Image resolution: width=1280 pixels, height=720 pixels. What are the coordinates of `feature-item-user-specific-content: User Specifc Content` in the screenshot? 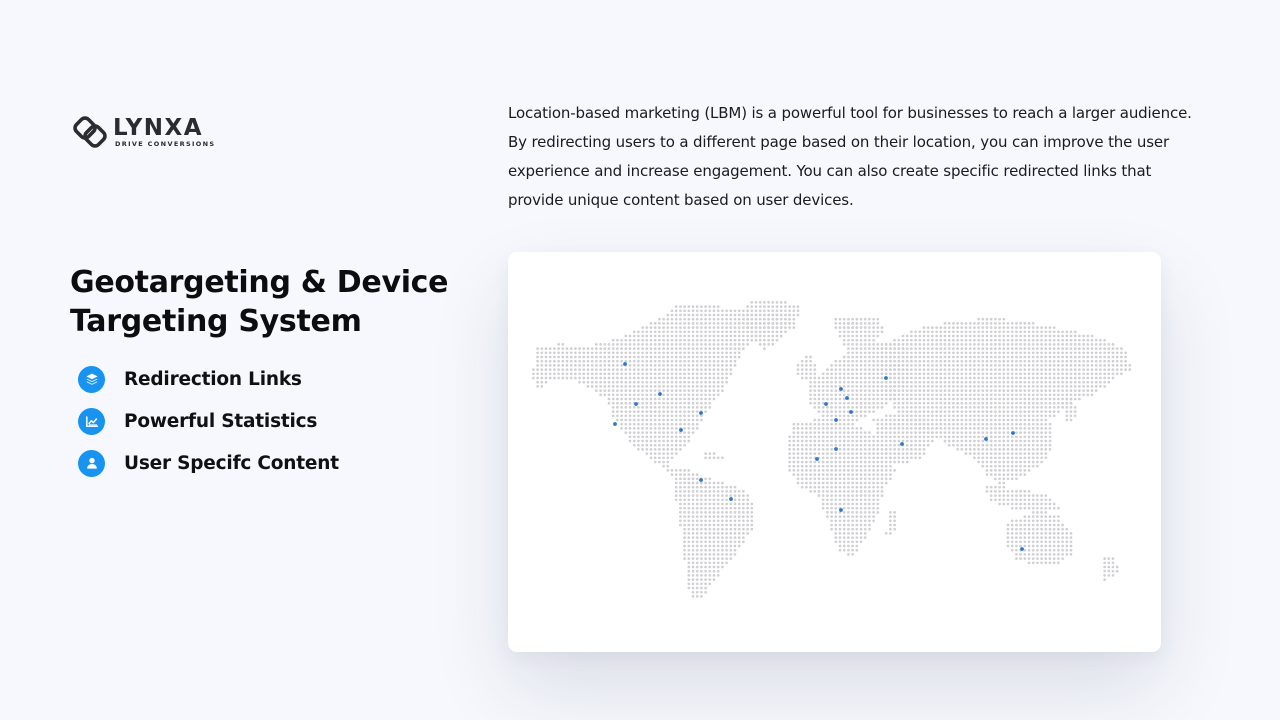 It's located at (208, 463).